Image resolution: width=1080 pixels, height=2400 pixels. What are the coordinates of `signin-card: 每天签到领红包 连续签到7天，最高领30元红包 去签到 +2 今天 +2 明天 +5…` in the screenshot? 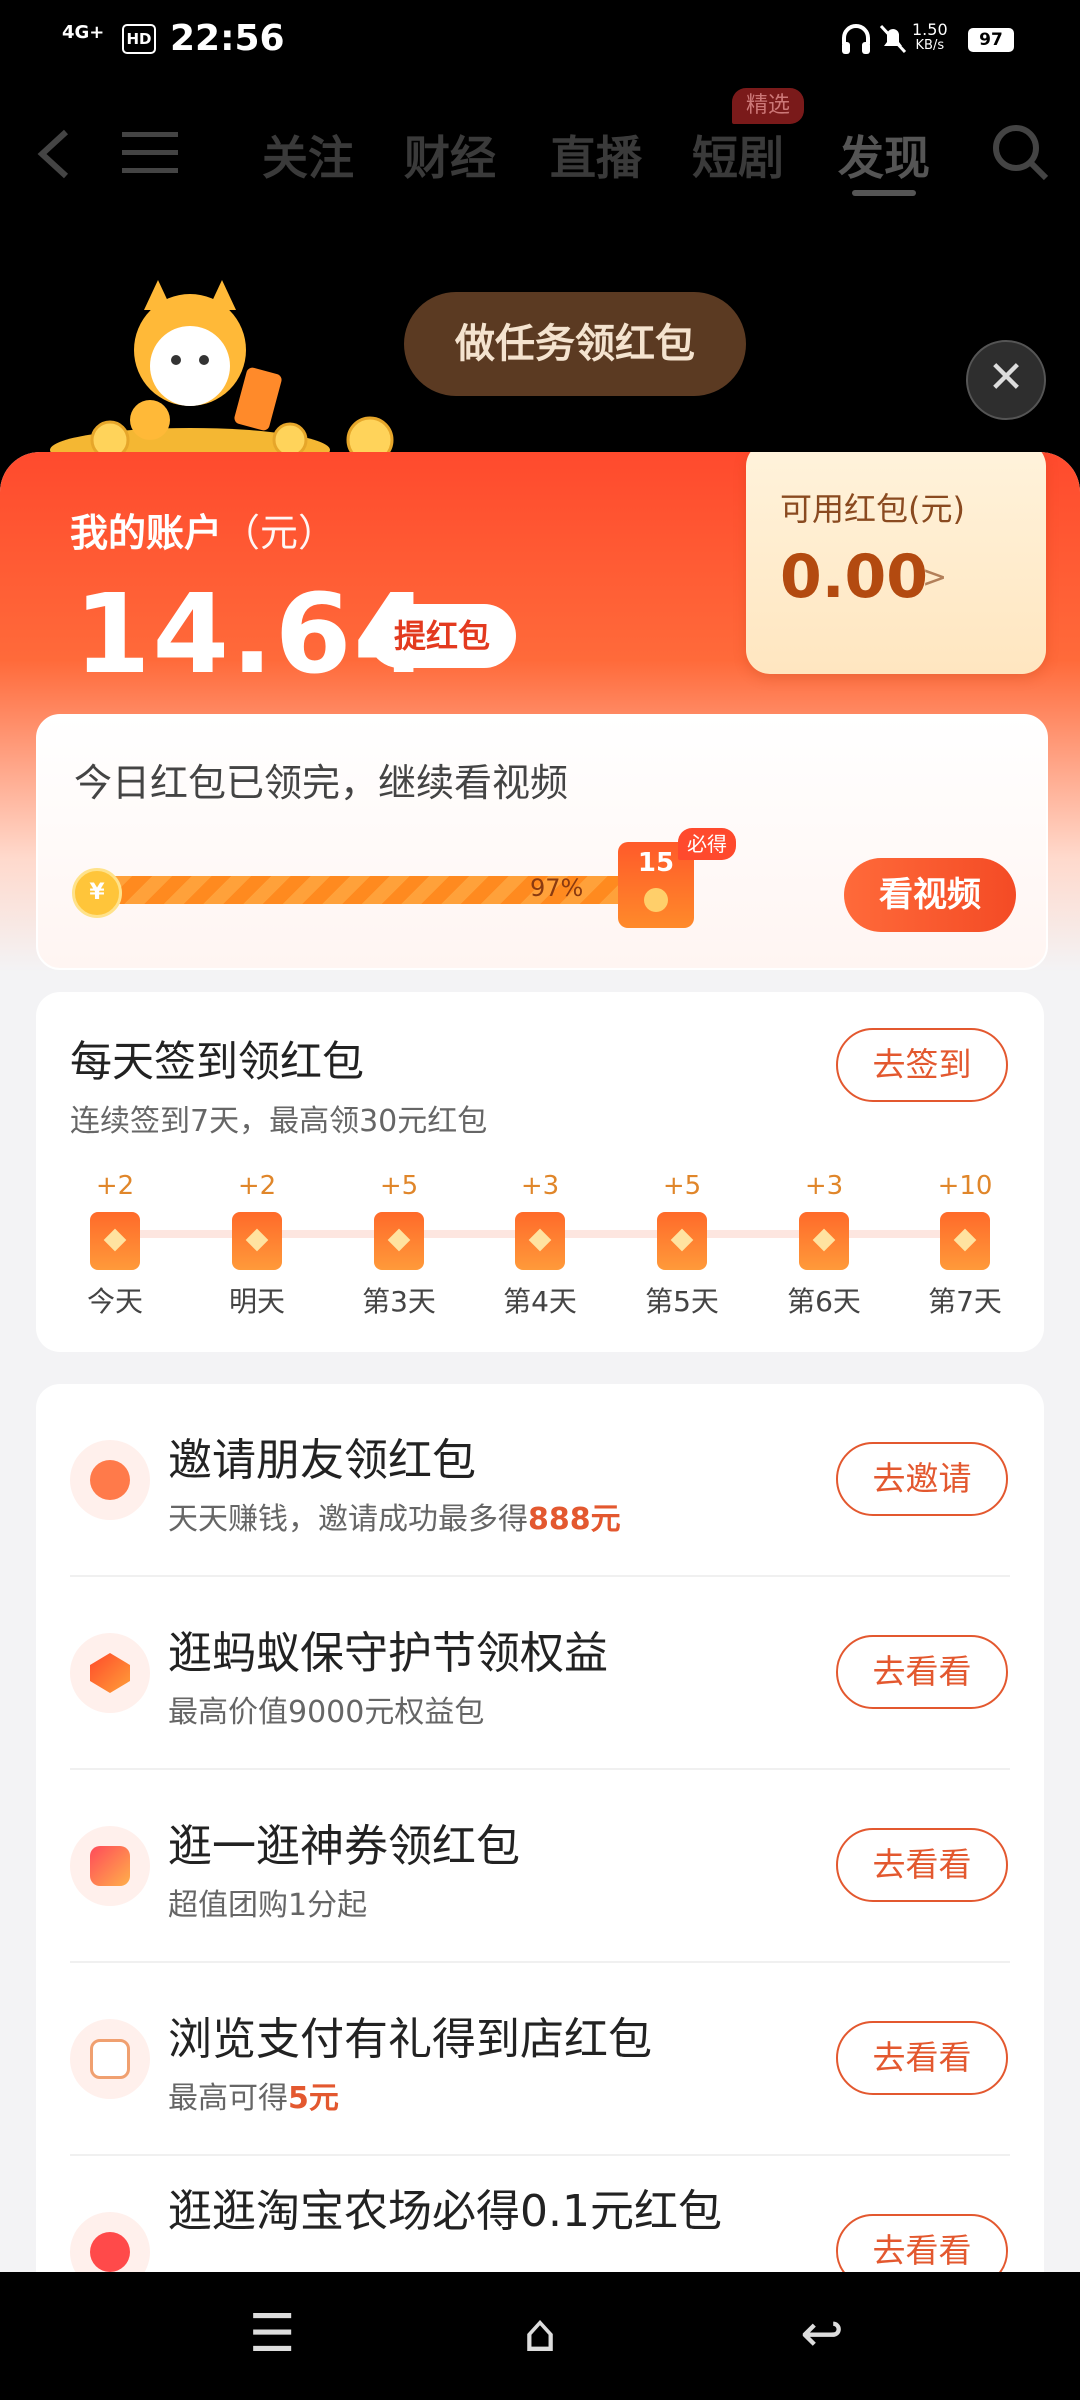 It's located at (540, 1172).